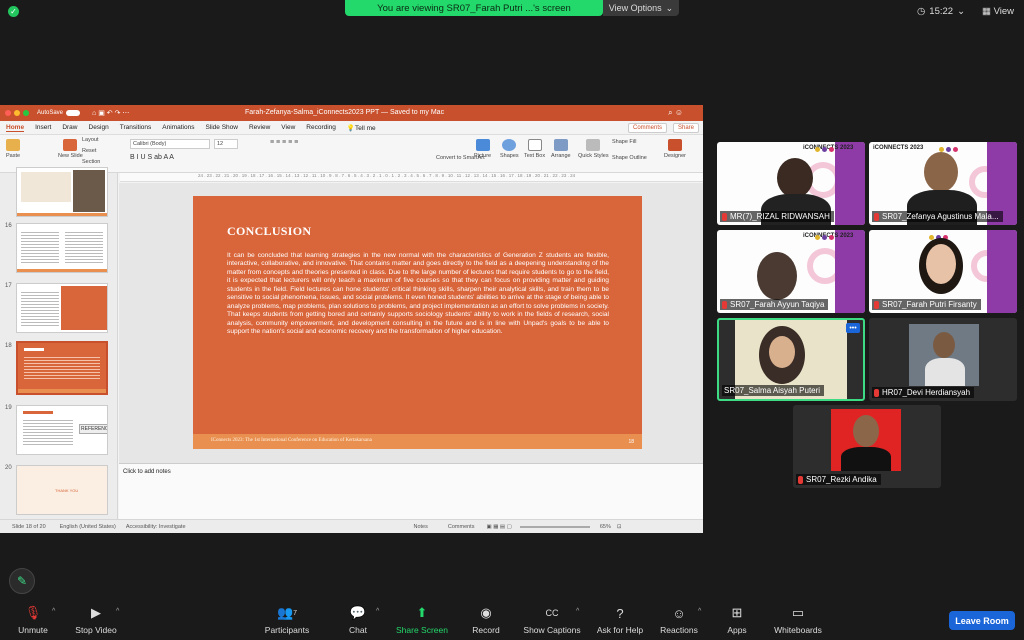  Describe the element at coordinates (288, 127) in the screenshot. I see `tab-view: View` at that location.